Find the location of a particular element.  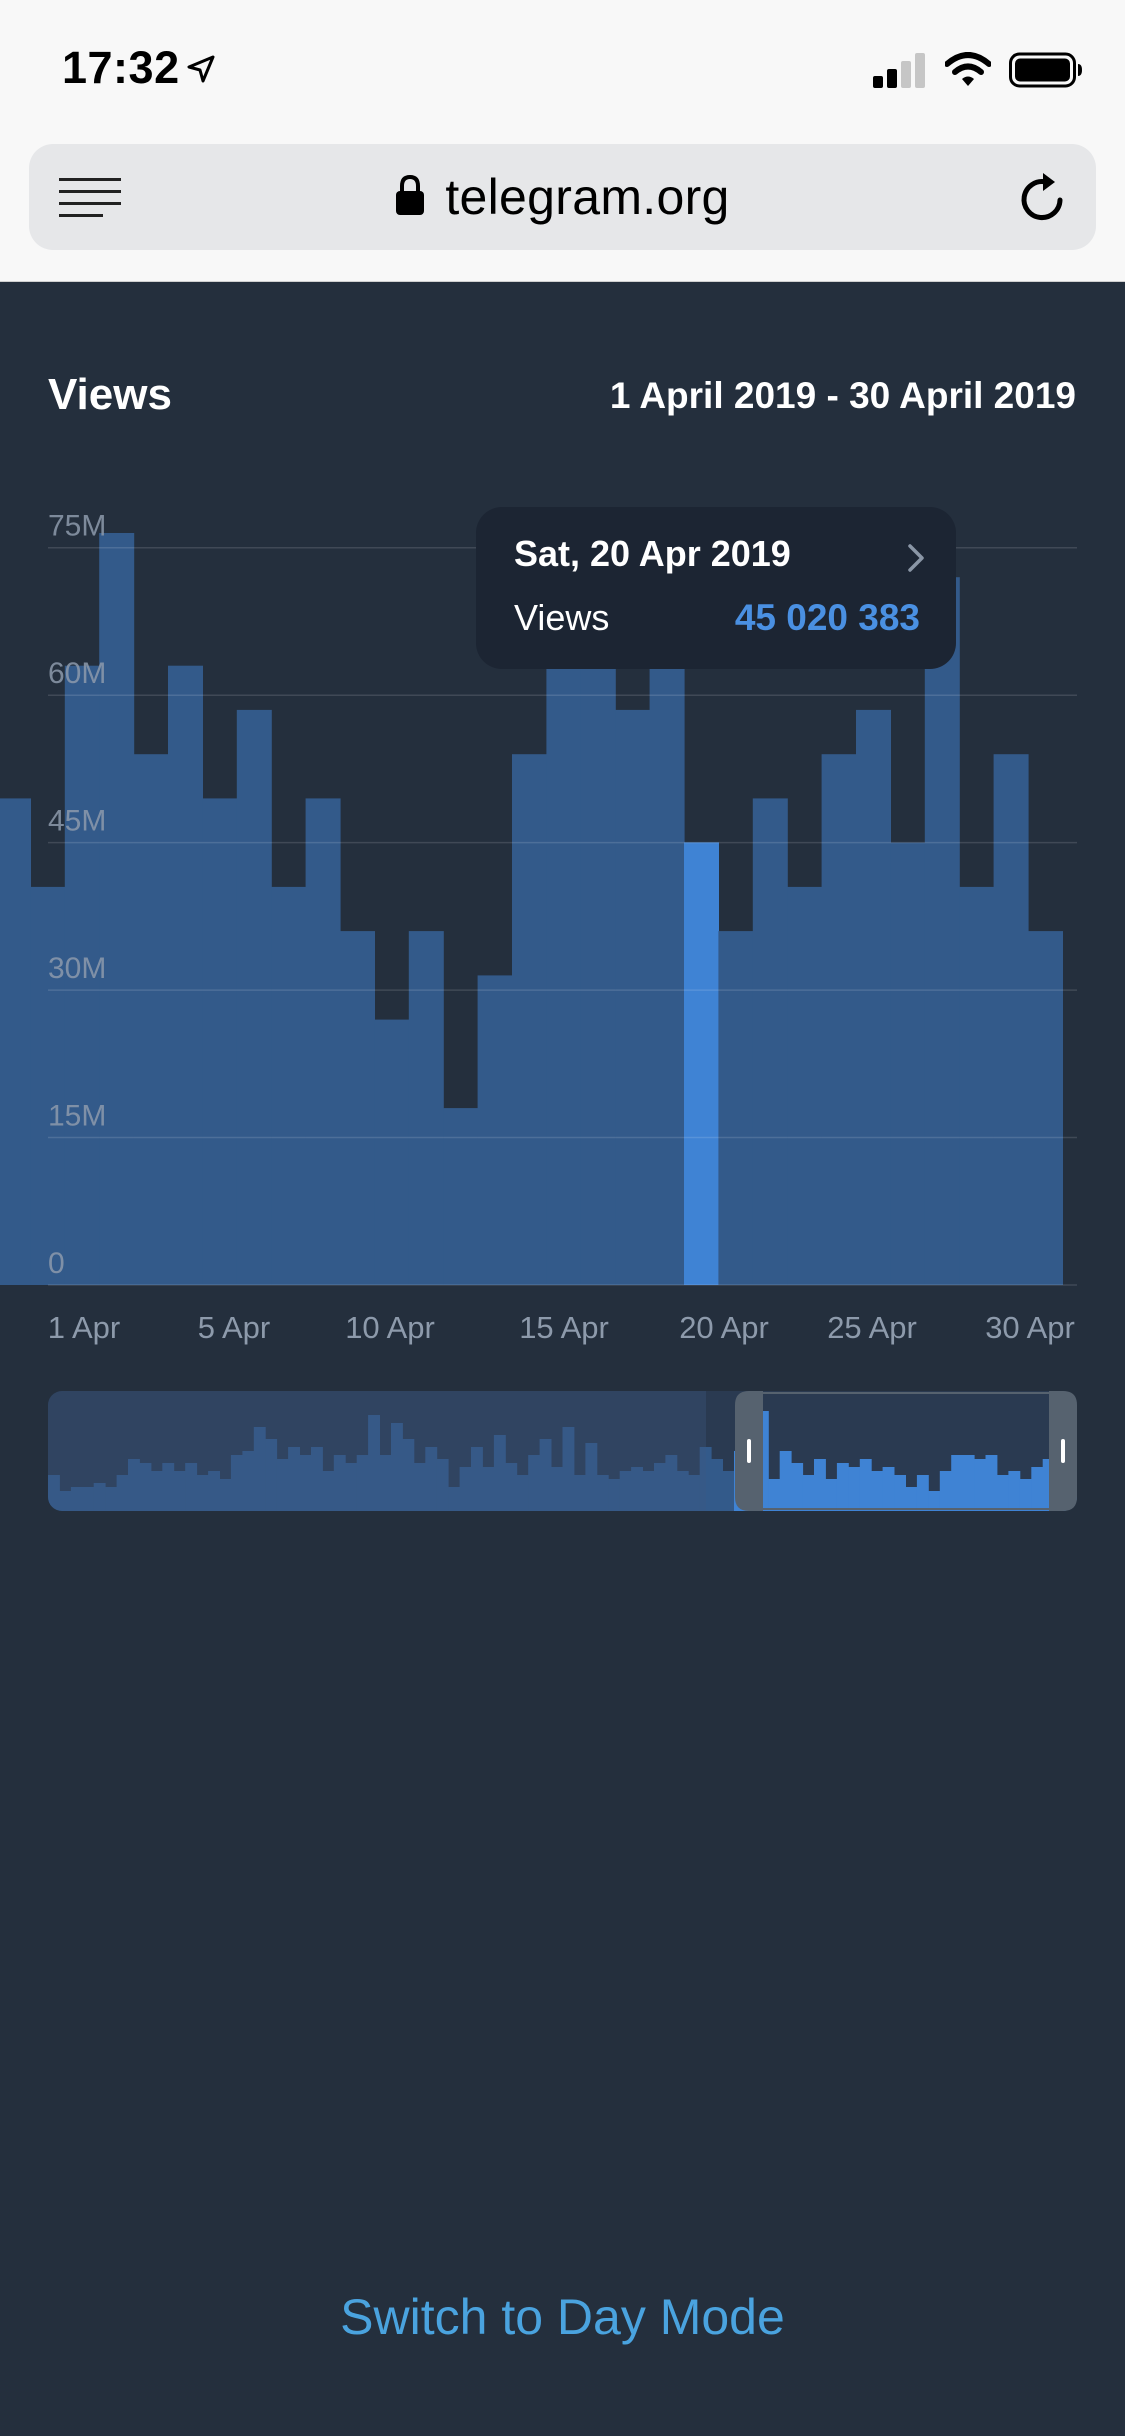

bar-4-apr is located at coordinates (151, 1019).